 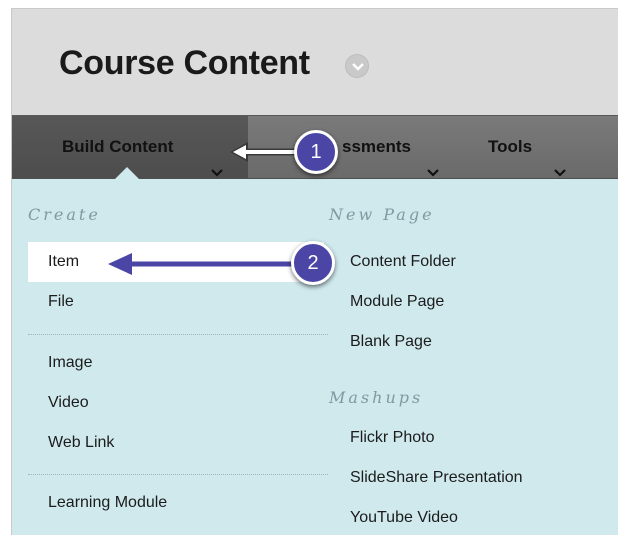 I want to click on menu-item-learning-module: Learning Module, so click(x=107, y=503).